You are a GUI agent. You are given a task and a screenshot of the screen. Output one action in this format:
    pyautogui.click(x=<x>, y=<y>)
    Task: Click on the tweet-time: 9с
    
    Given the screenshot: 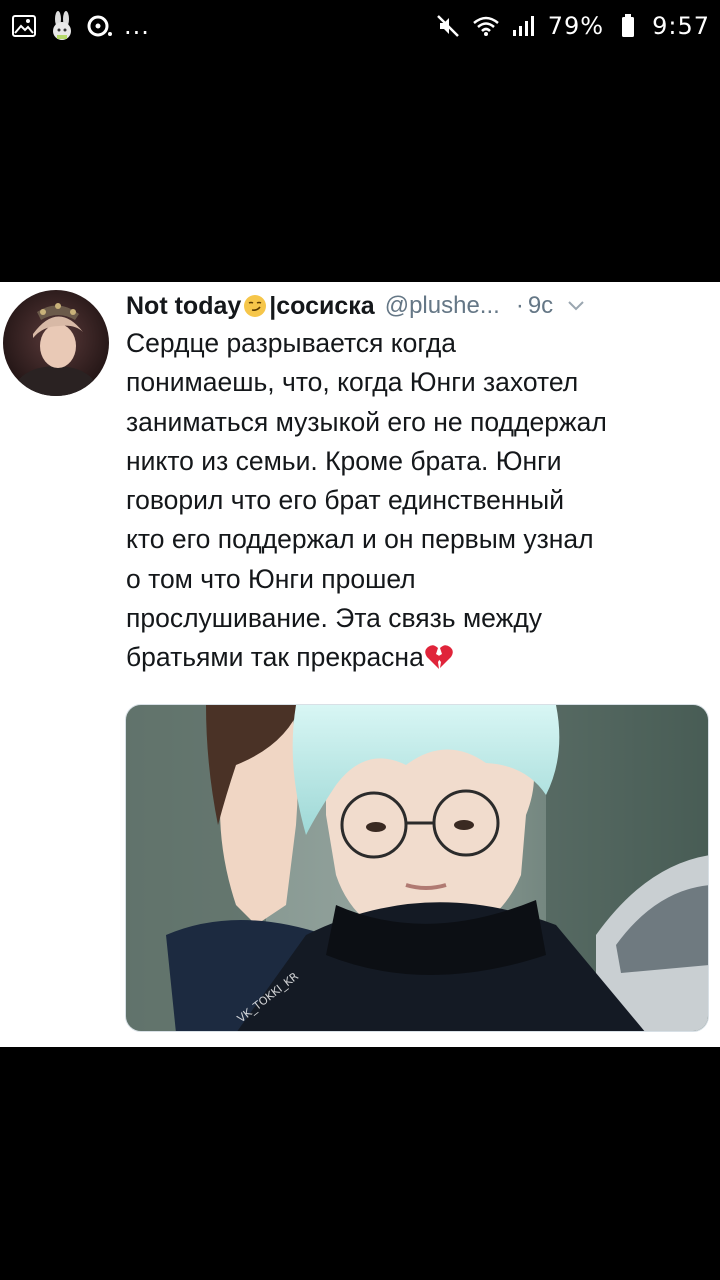 What is the action you would take?
    pyautogui.click(x=540, y=306)
    